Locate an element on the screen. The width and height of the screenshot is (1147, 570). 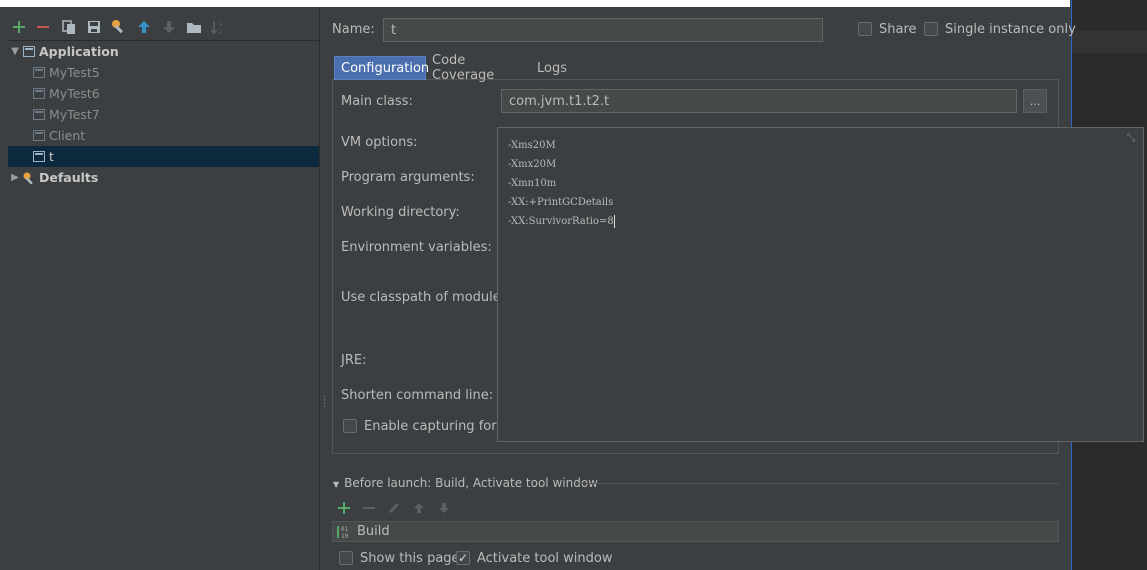
move-task-up-icon is located at coordinates (419, 508).